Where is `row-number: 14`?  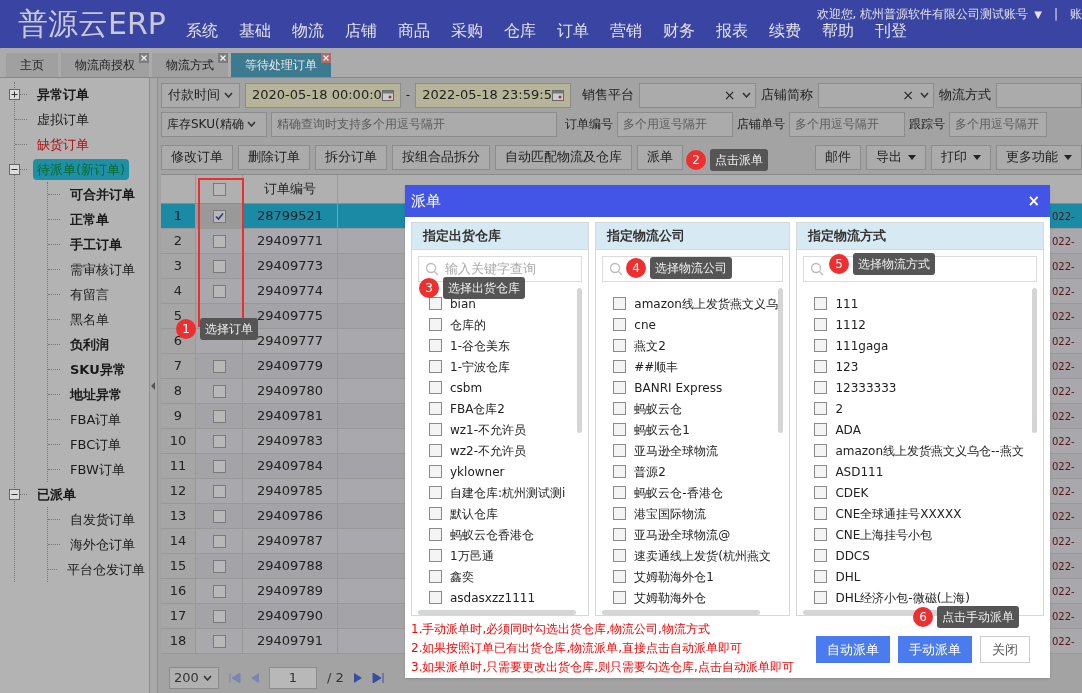
row-number: 14 is located at coordinates (178, 541).